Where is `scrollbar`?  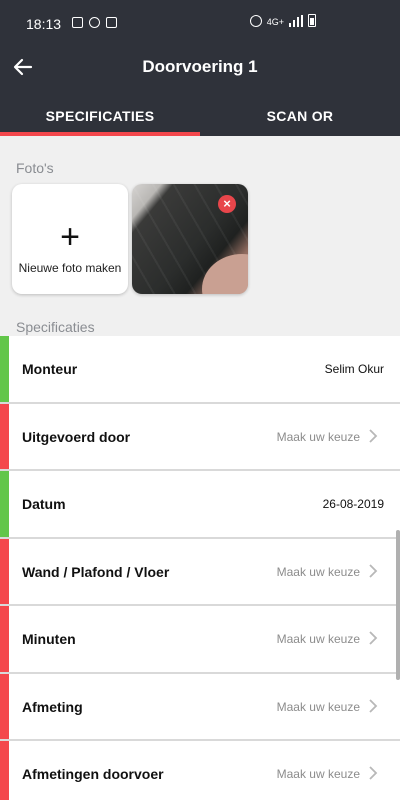
scrollbar is located at coordinates (398, 605).